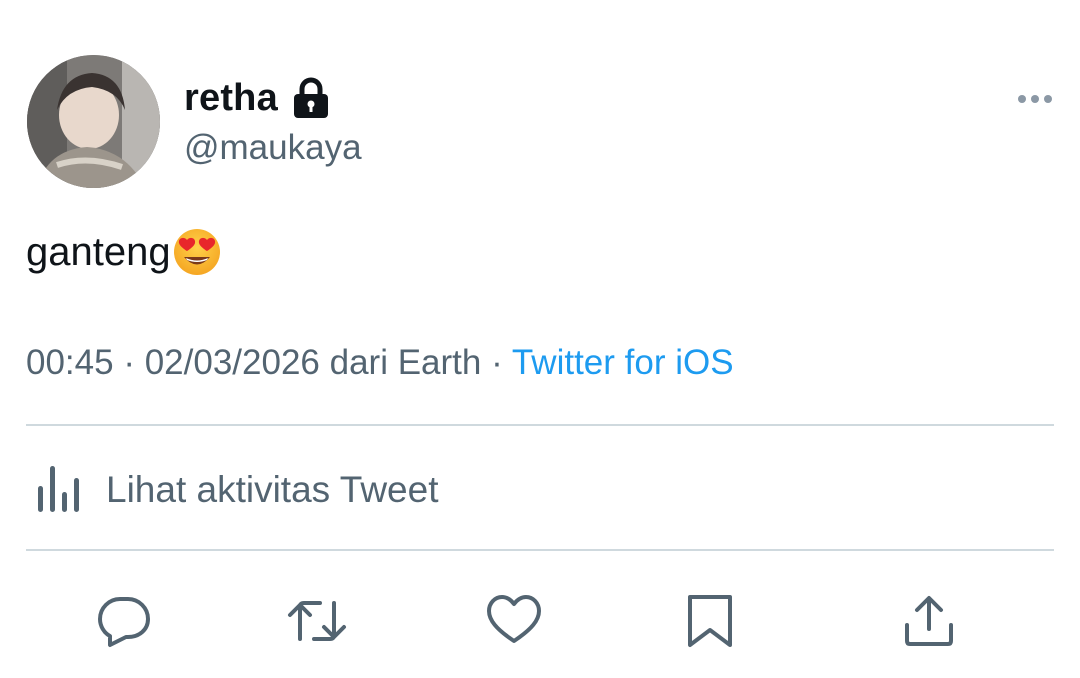 This screenshot has width=1080, height=678. I want to click on reply-icon, so click(124, 621).